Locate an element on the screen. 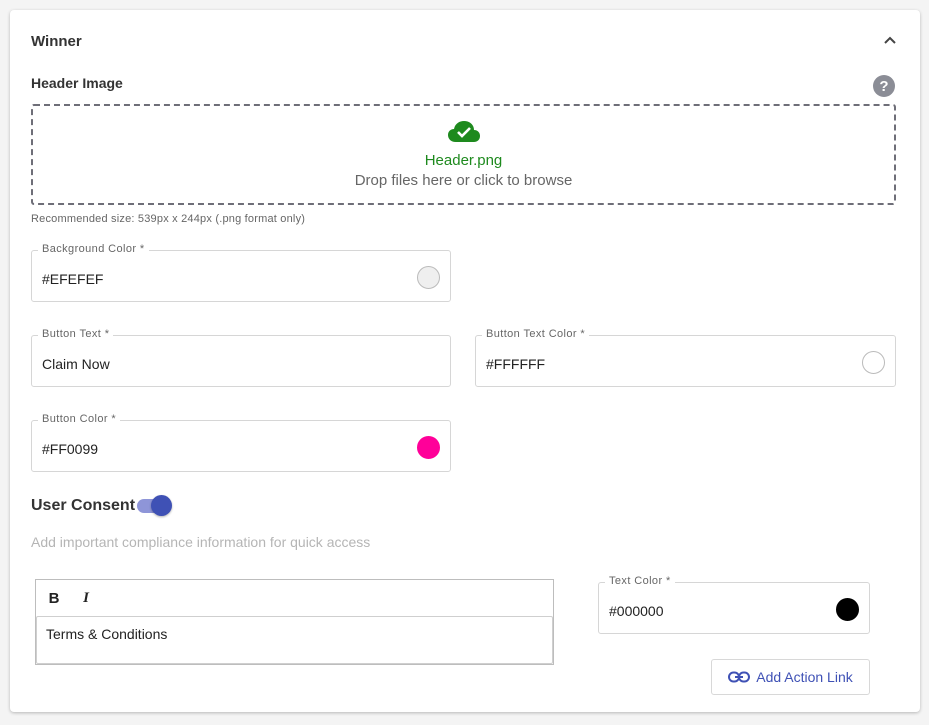  button-text-field: Button Text * Claim Now is located at coordinates (241, 357).